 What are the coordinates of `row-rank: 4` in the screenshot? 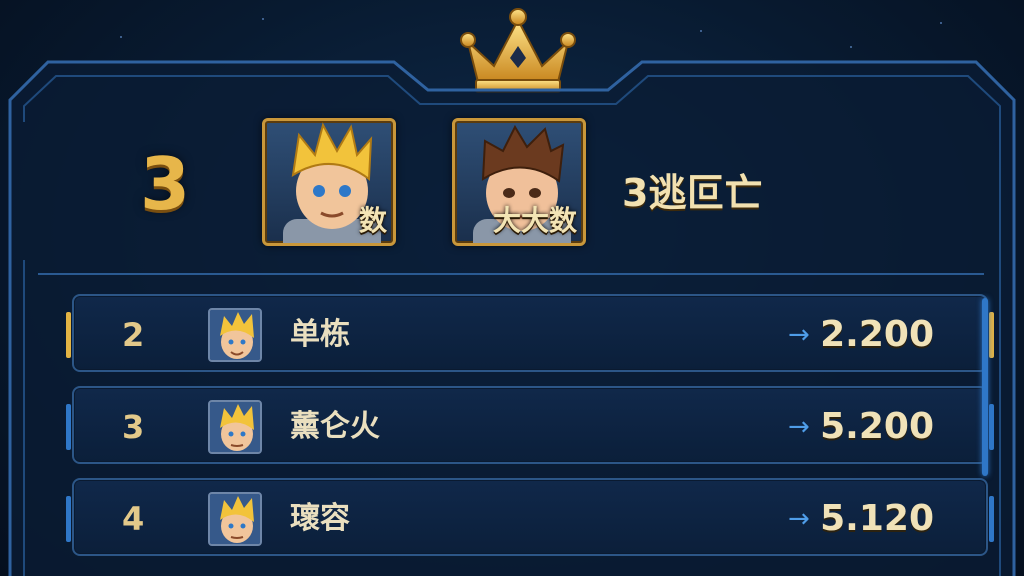 It's located at (133, 519).